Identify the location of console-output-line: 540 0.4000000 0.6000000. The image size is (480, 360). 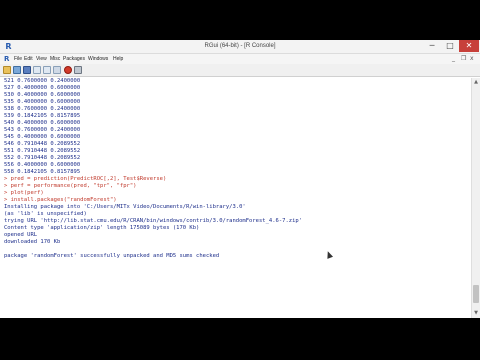
(42, 123).